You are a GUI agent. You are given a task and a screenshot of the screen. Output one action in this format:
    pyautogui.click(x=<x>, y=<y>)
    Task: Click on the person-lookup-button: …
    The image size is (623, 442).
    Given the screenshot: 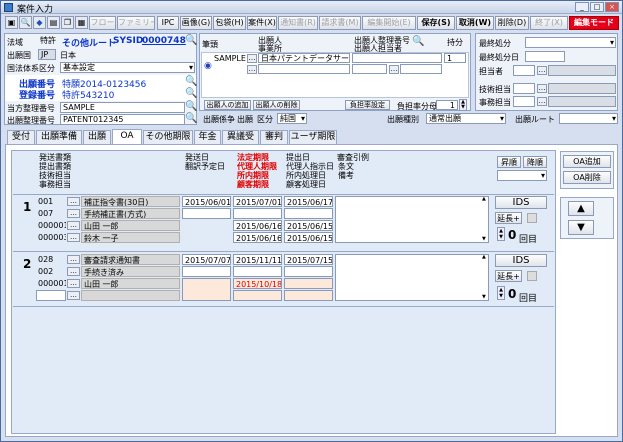 What is the action you would take?
    pyautogui.click(x=394, y=69)
    